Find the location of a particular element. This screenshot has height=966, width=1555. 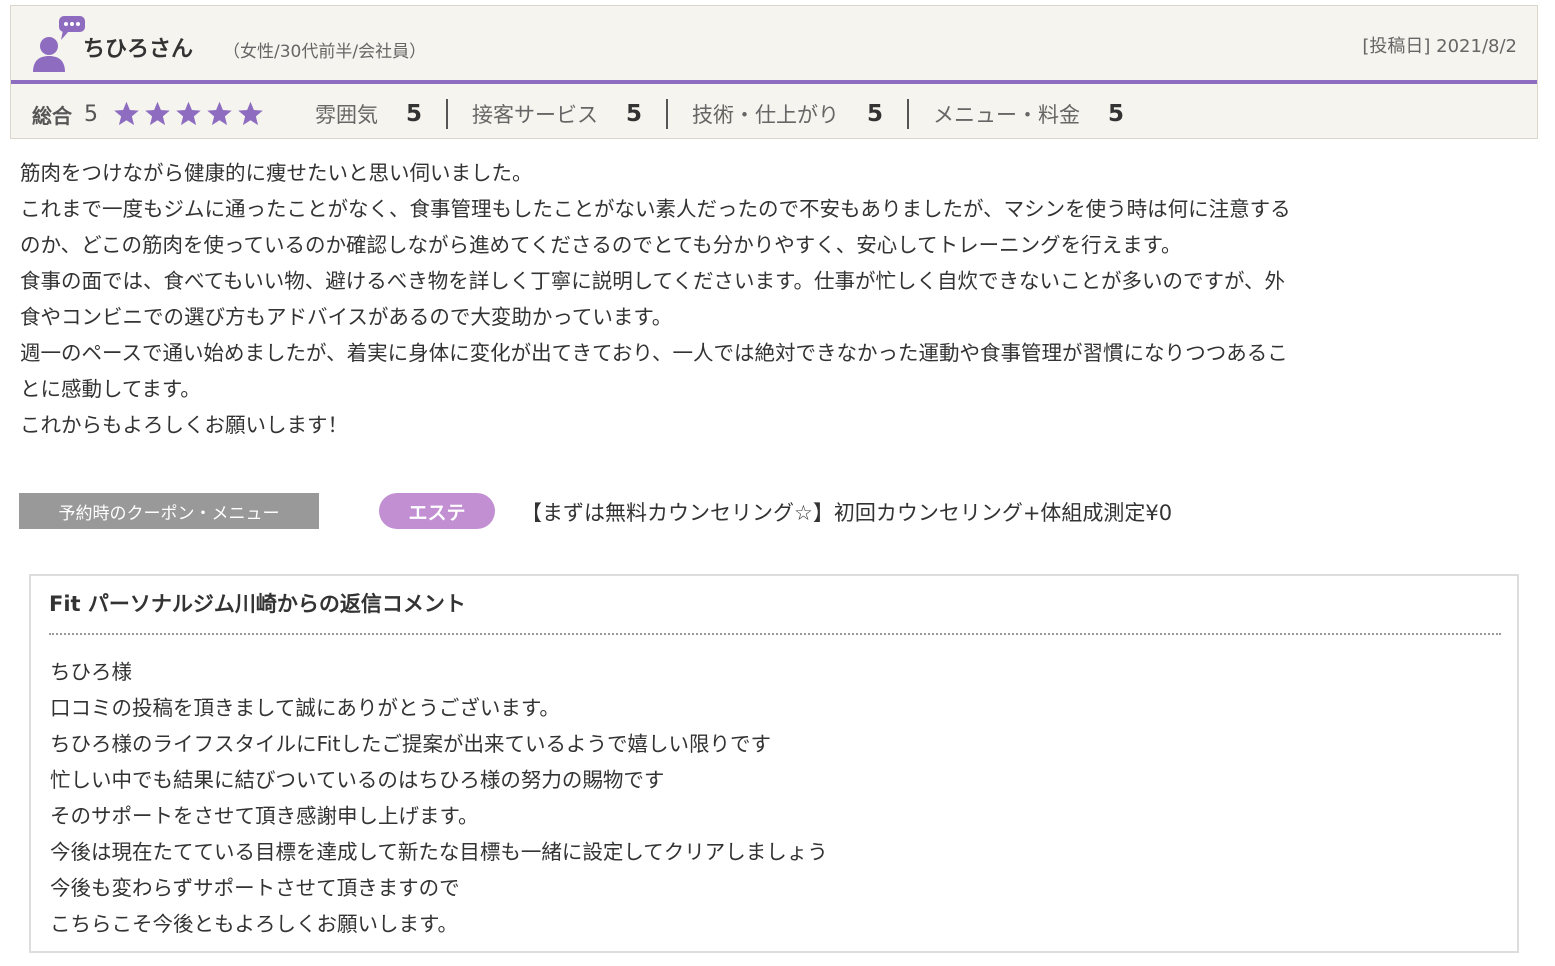

reviewer-row: ちひろさん （女性/30代前半/会社員） [投稿日] 2021/8/2 is located at coordinates (774, 45).